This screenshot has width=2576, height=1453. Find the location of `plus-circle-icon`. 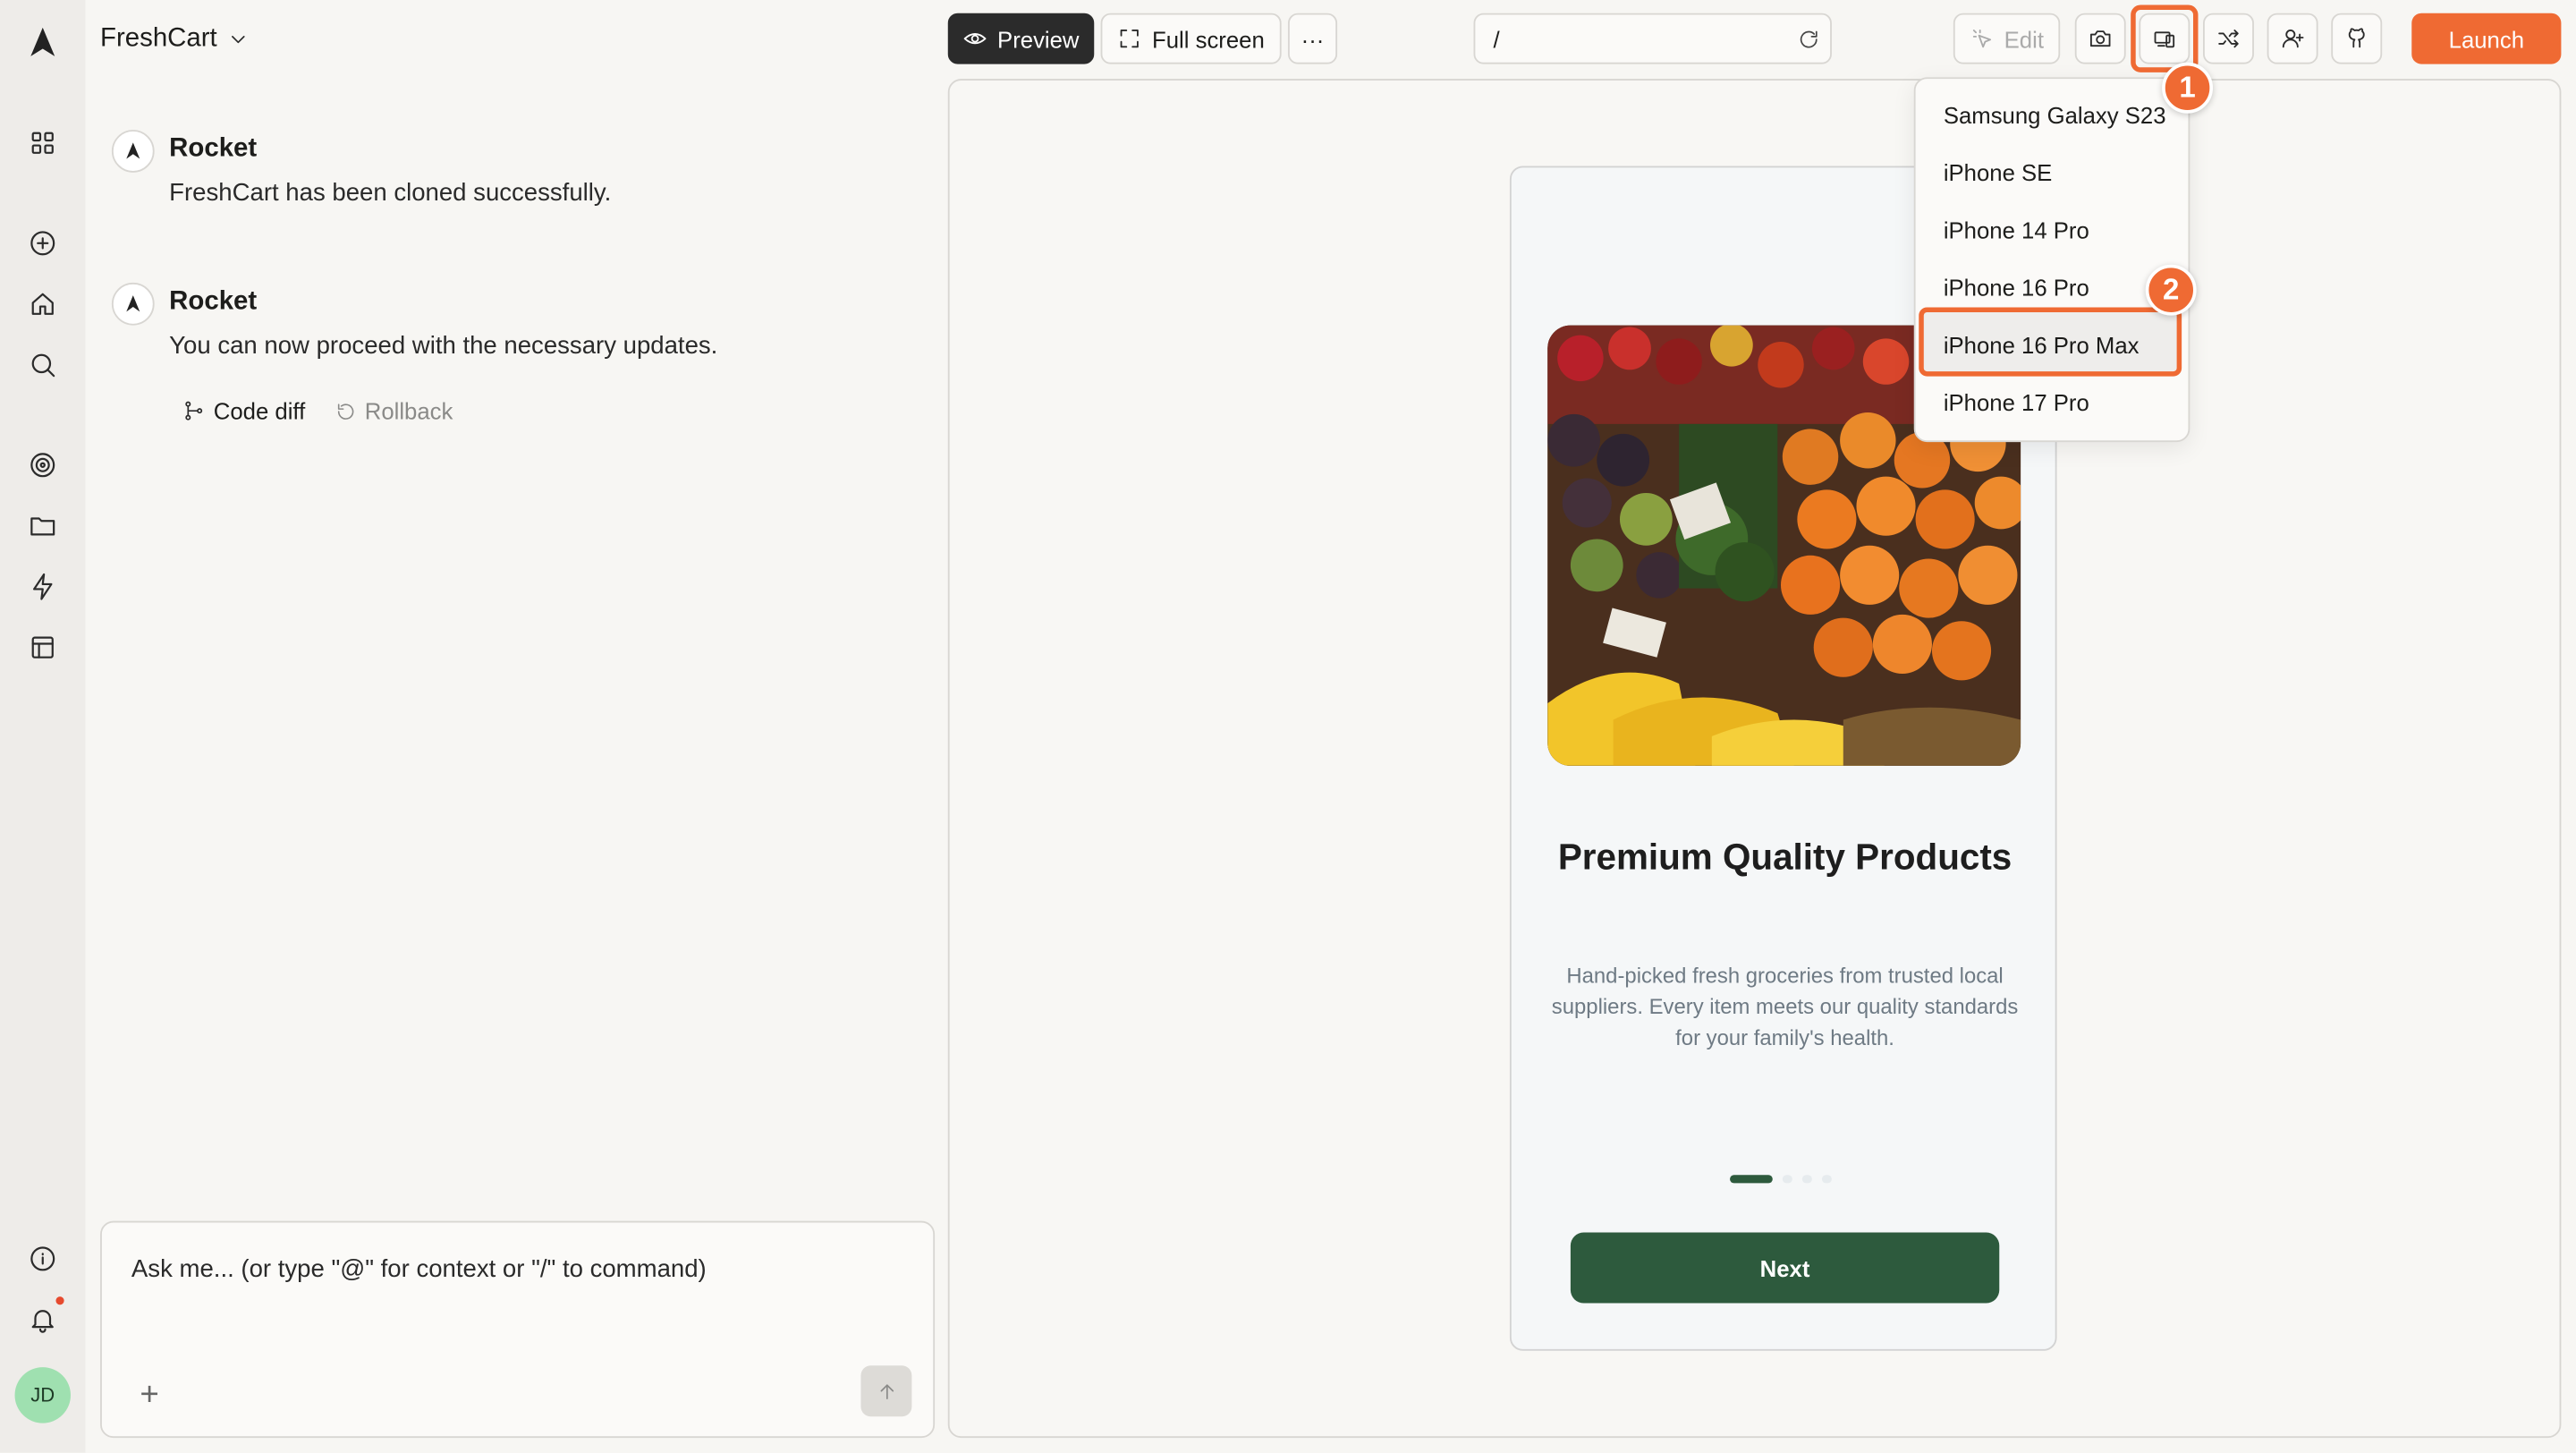

plus-circle-icon is located at coordinates (42, 243).